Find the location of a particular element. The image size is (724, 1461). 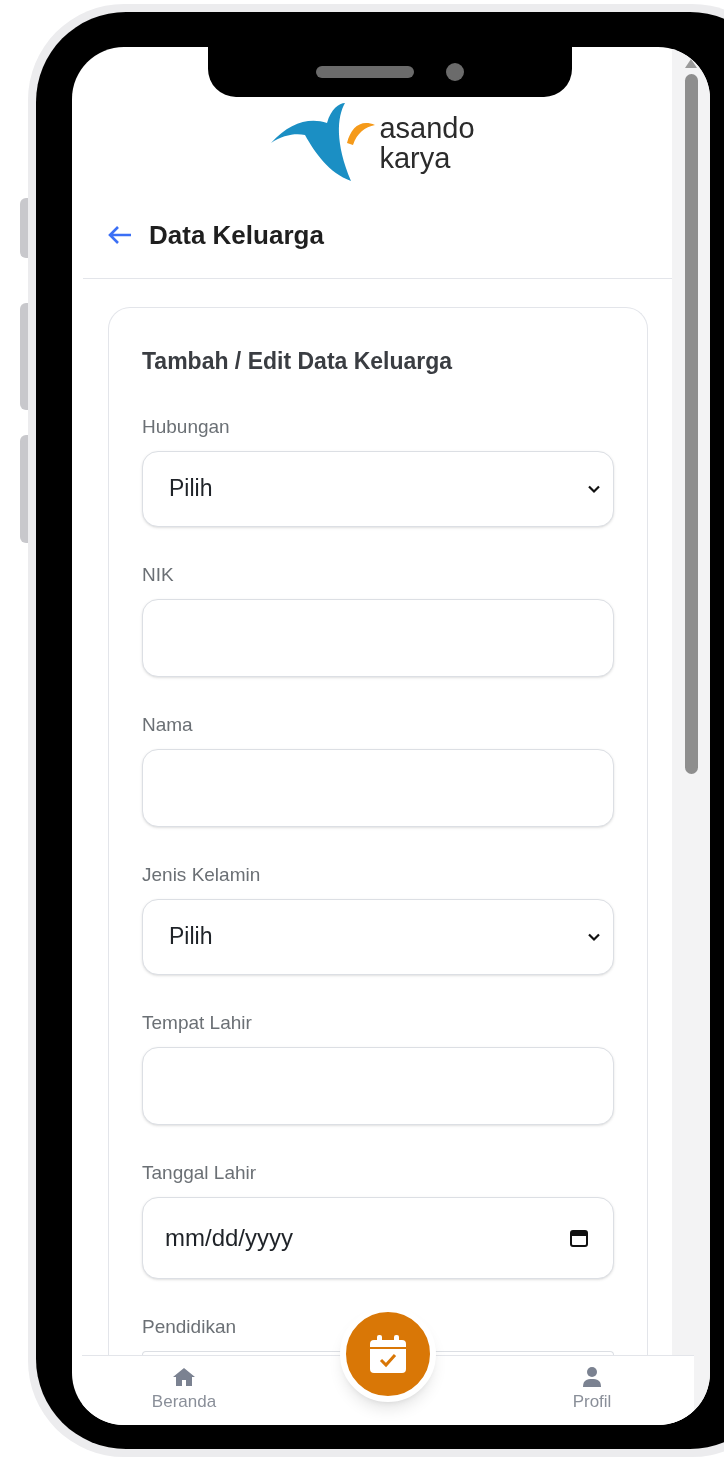

field-label: Jenis Kelamin is located at coordinates (202, 874).